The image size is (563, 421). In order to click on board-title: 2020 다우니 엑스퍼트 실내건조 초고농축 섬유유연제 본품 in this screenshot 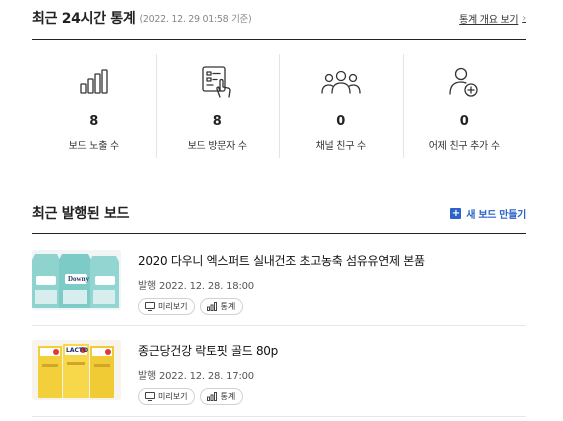, I will do `click(281, 260)`.